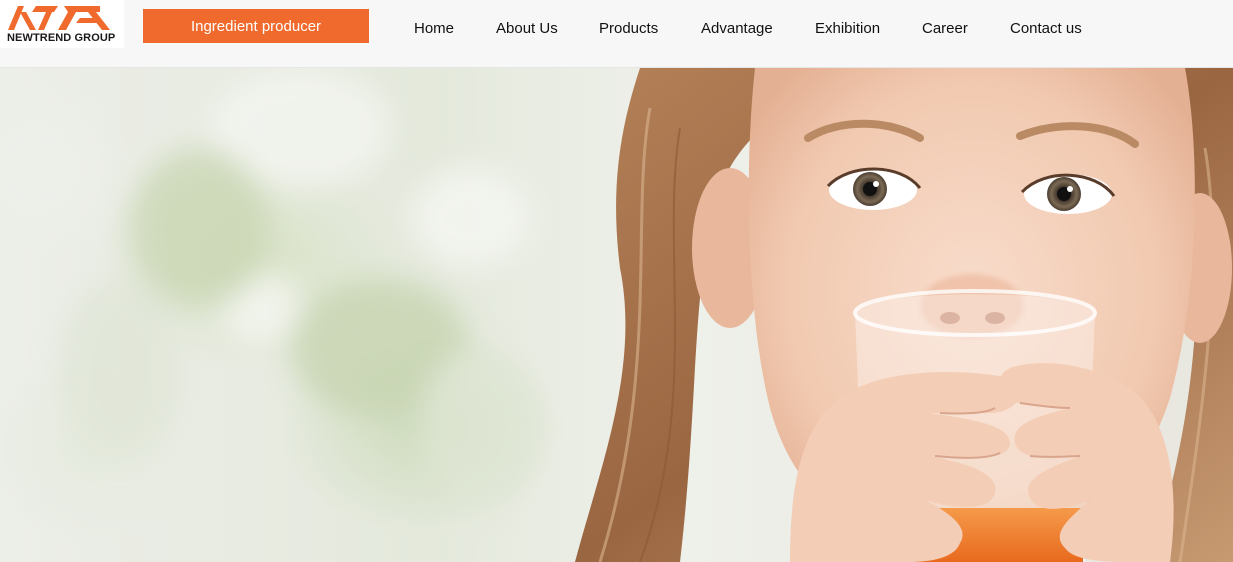 The image size is (1233, 562). What do you see at coordinates (256, 26) in the screenshot?
I see `tagline-badge: Ingredient producer` at bounding box center [256, 26].